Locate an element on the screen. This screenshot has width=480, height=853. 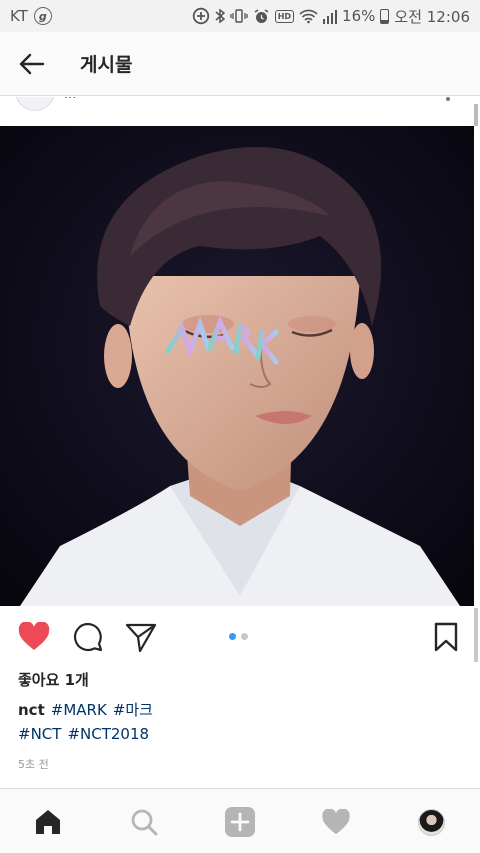
page-title: 게시물 is located at coordinates (106, 65).